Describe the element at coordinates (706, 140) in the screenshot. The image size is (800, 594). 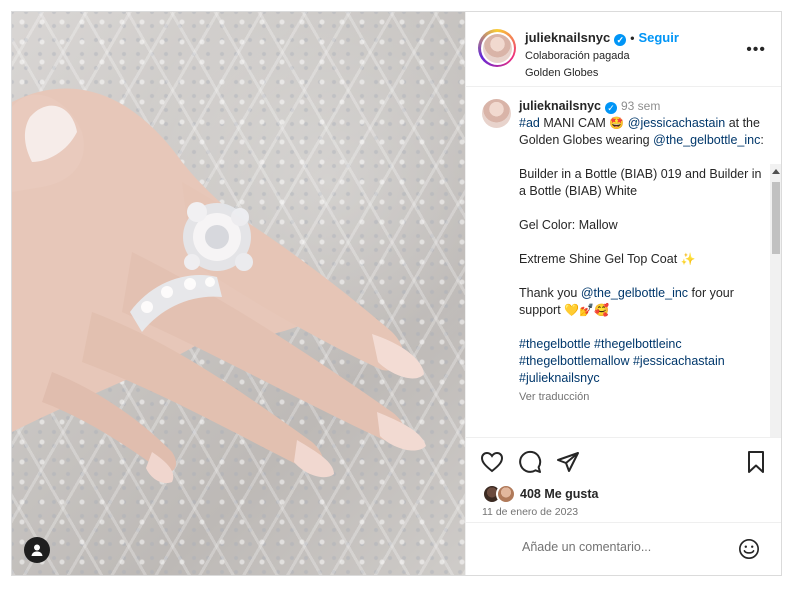
I see `mention-the-gelbottle-inc: @the_gelbottle_inc` at that location.